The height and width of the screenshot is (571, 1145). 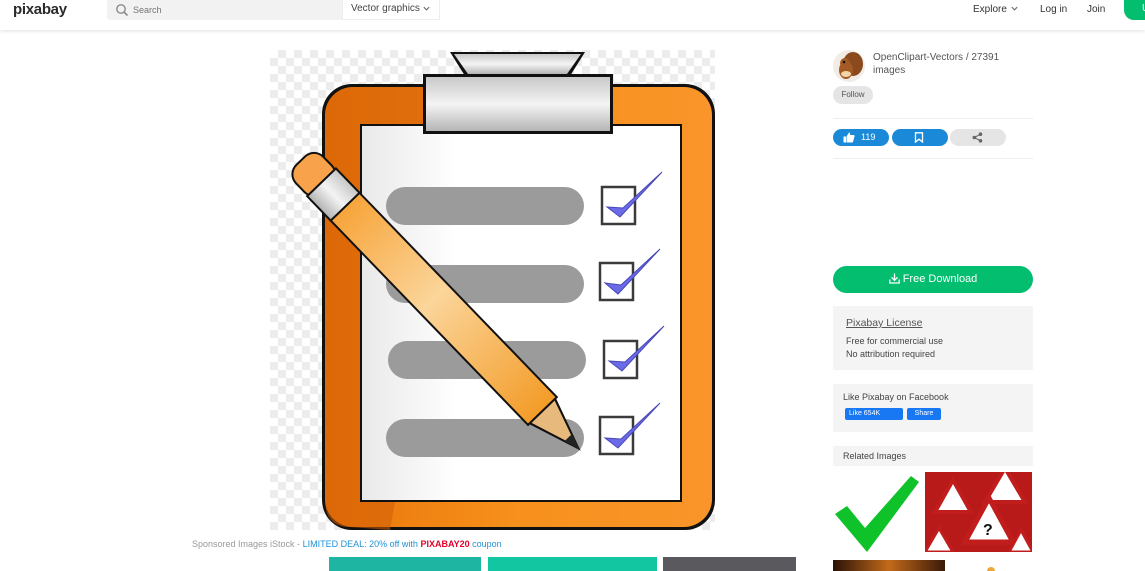 I want to click on like-button: 119, so click(x=861, y=137).